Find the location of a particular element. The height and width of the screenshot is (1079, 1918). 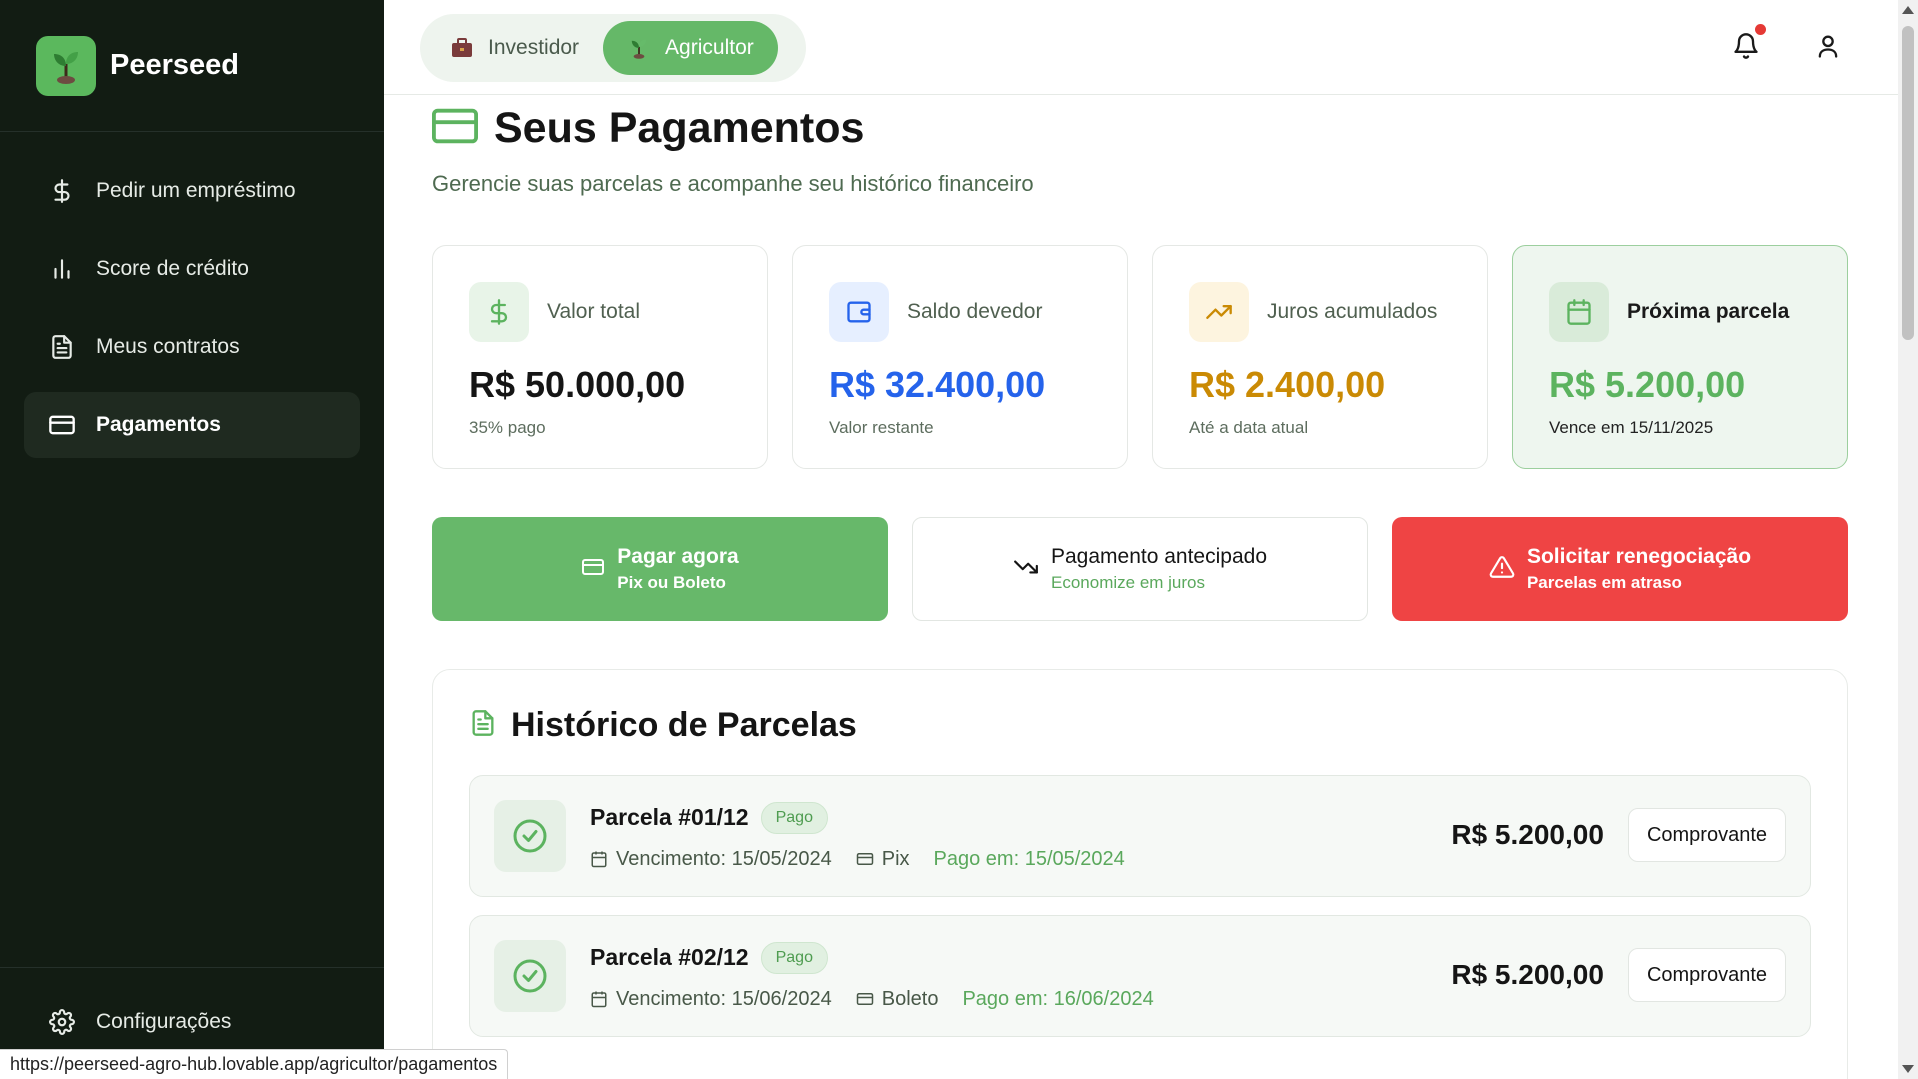

card-value: R$ 32.400,00 is located at coordinates (937, 384).